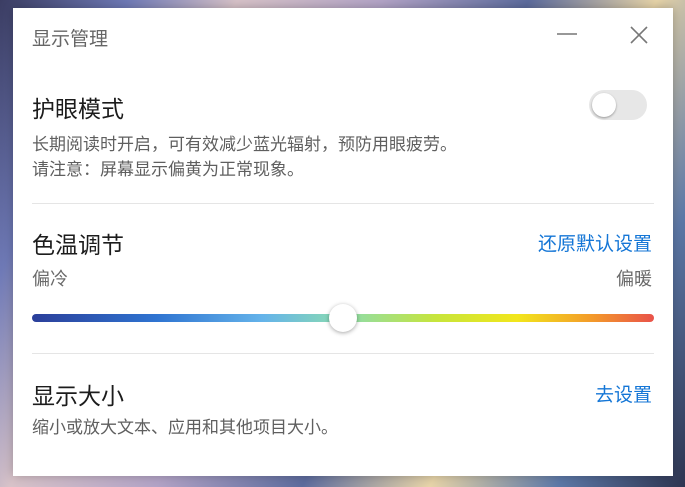  I want to click on display-size-title: 显示大小, so click(78, 397).